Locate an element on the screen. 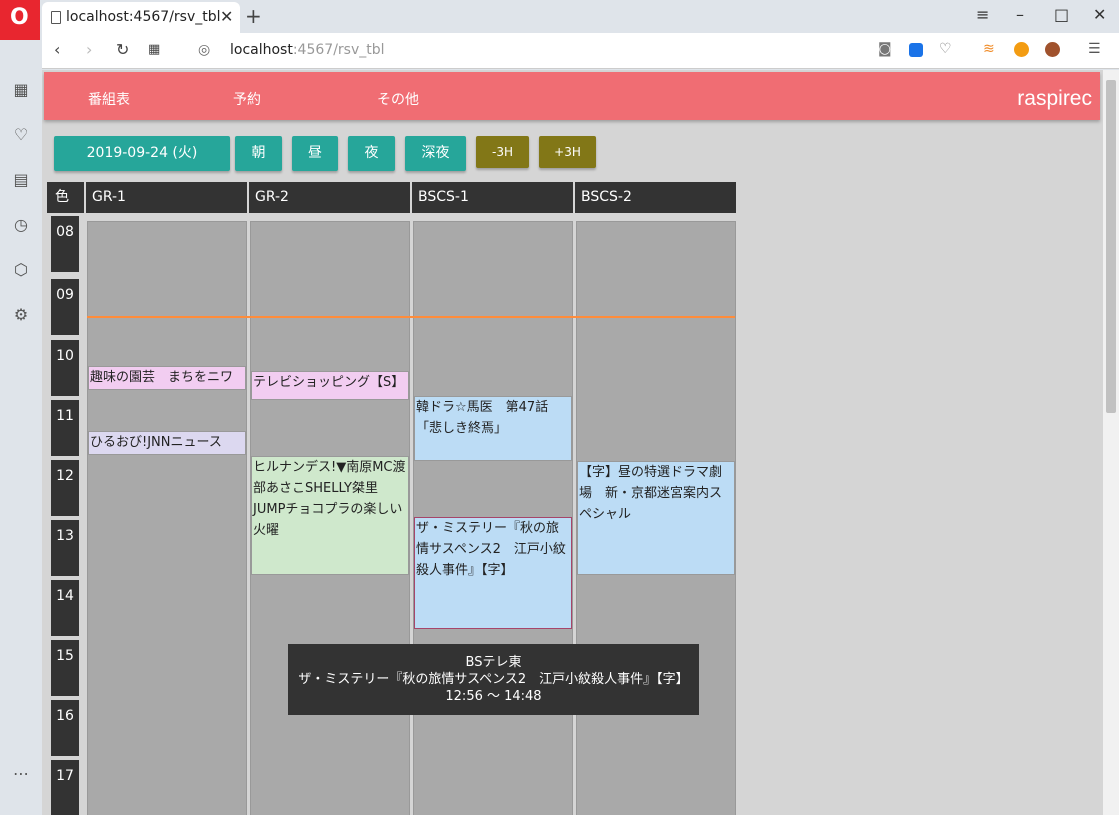 The width and height of the screenshot is (1119, 815). camera-icon: ◙ is located at coordinates (885, 49).